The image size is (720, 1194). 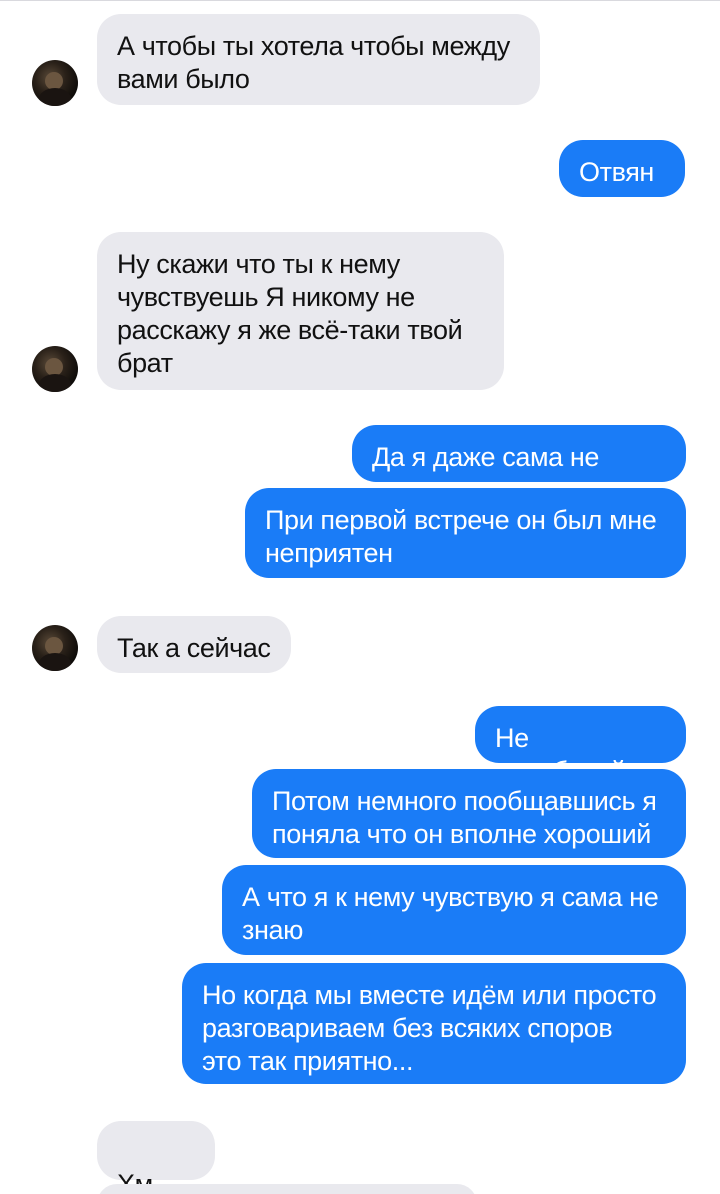 What do you see at coordinates (454, 910) in the screenshot?
I see `outgoing-message: А что я к нему чувствую я сама не знаю` at bounding box center [454, 910].